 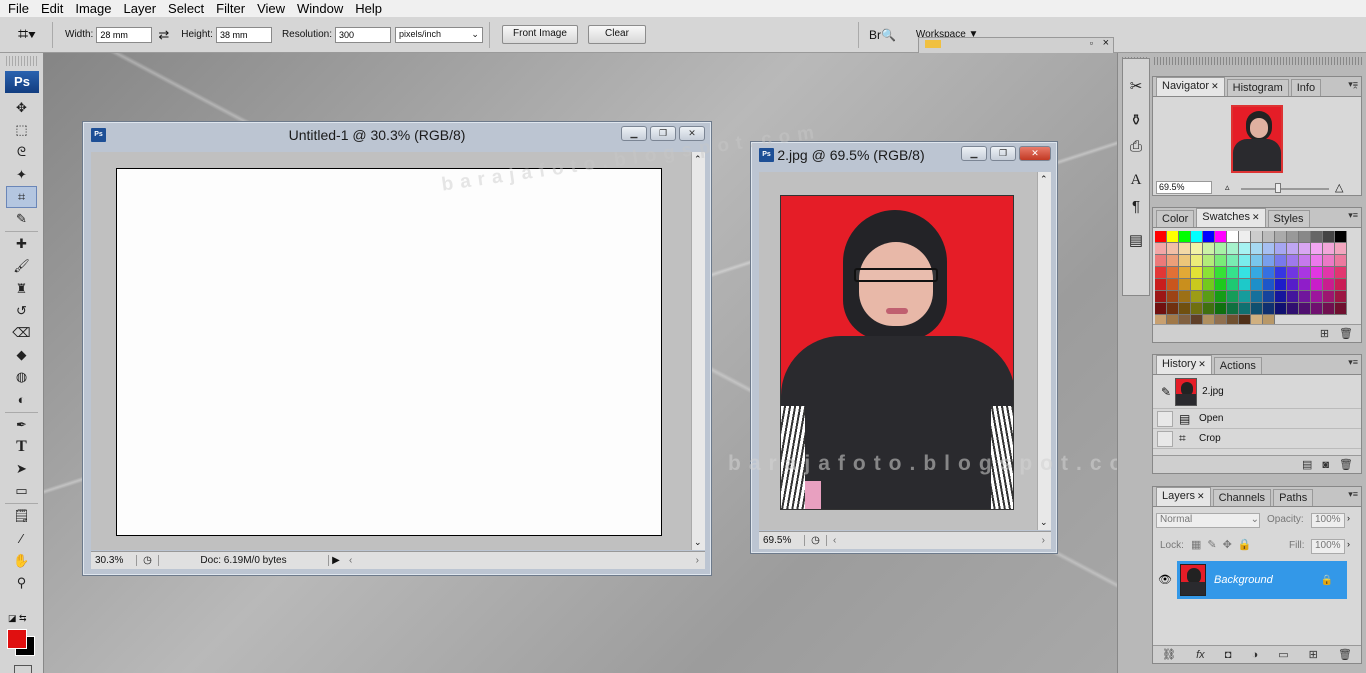 What do you see at coordinates (320, 8) in the screenshot?
I see `menu-window: Window` at bounding box center [320, 8].